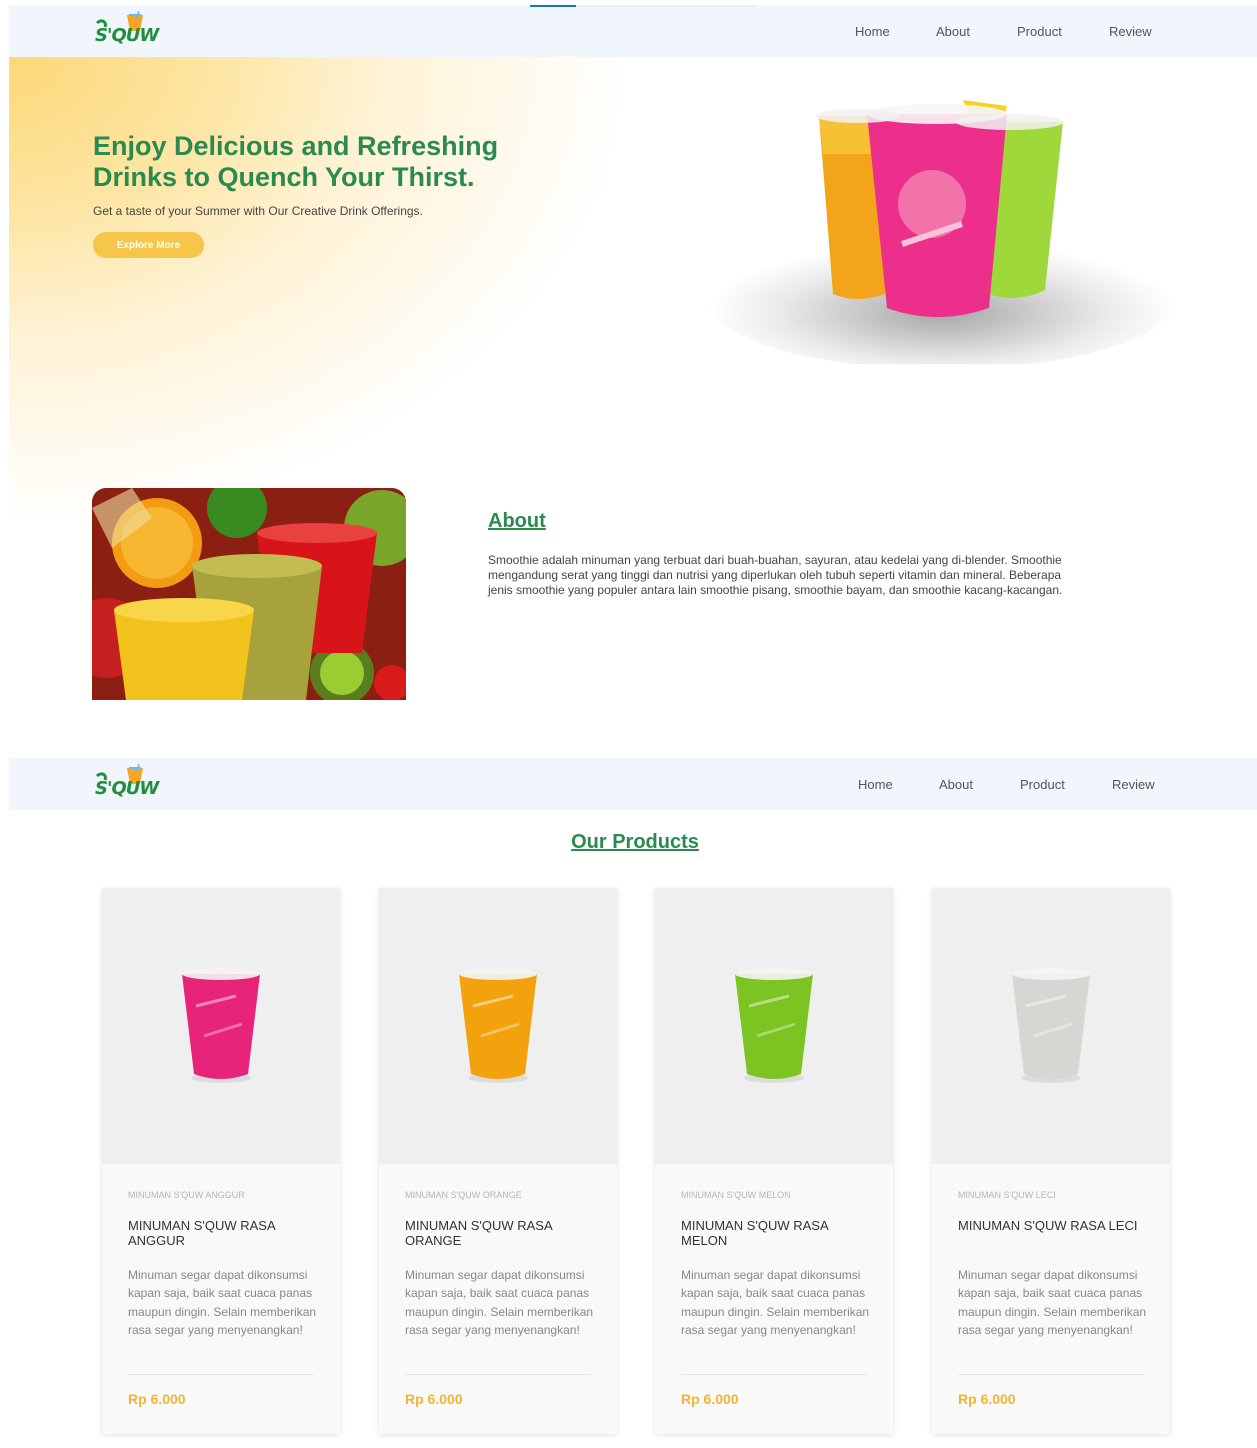 This screenshot has width=1257, height=1448. Describe the element at coordinates (148, 245) in the screenshot. I see `explore-more-button: Explore More` at that location.